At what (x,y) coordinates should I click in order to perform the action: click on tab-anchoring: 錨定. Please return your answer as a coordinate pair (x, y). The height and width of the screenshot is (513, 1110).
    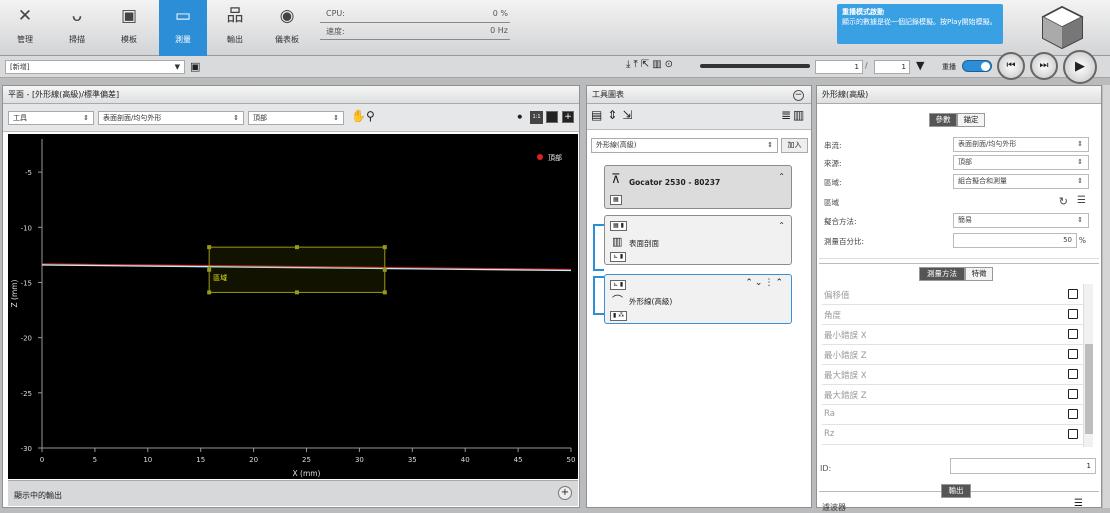
    Looking at the image, I should click on (971, 120).